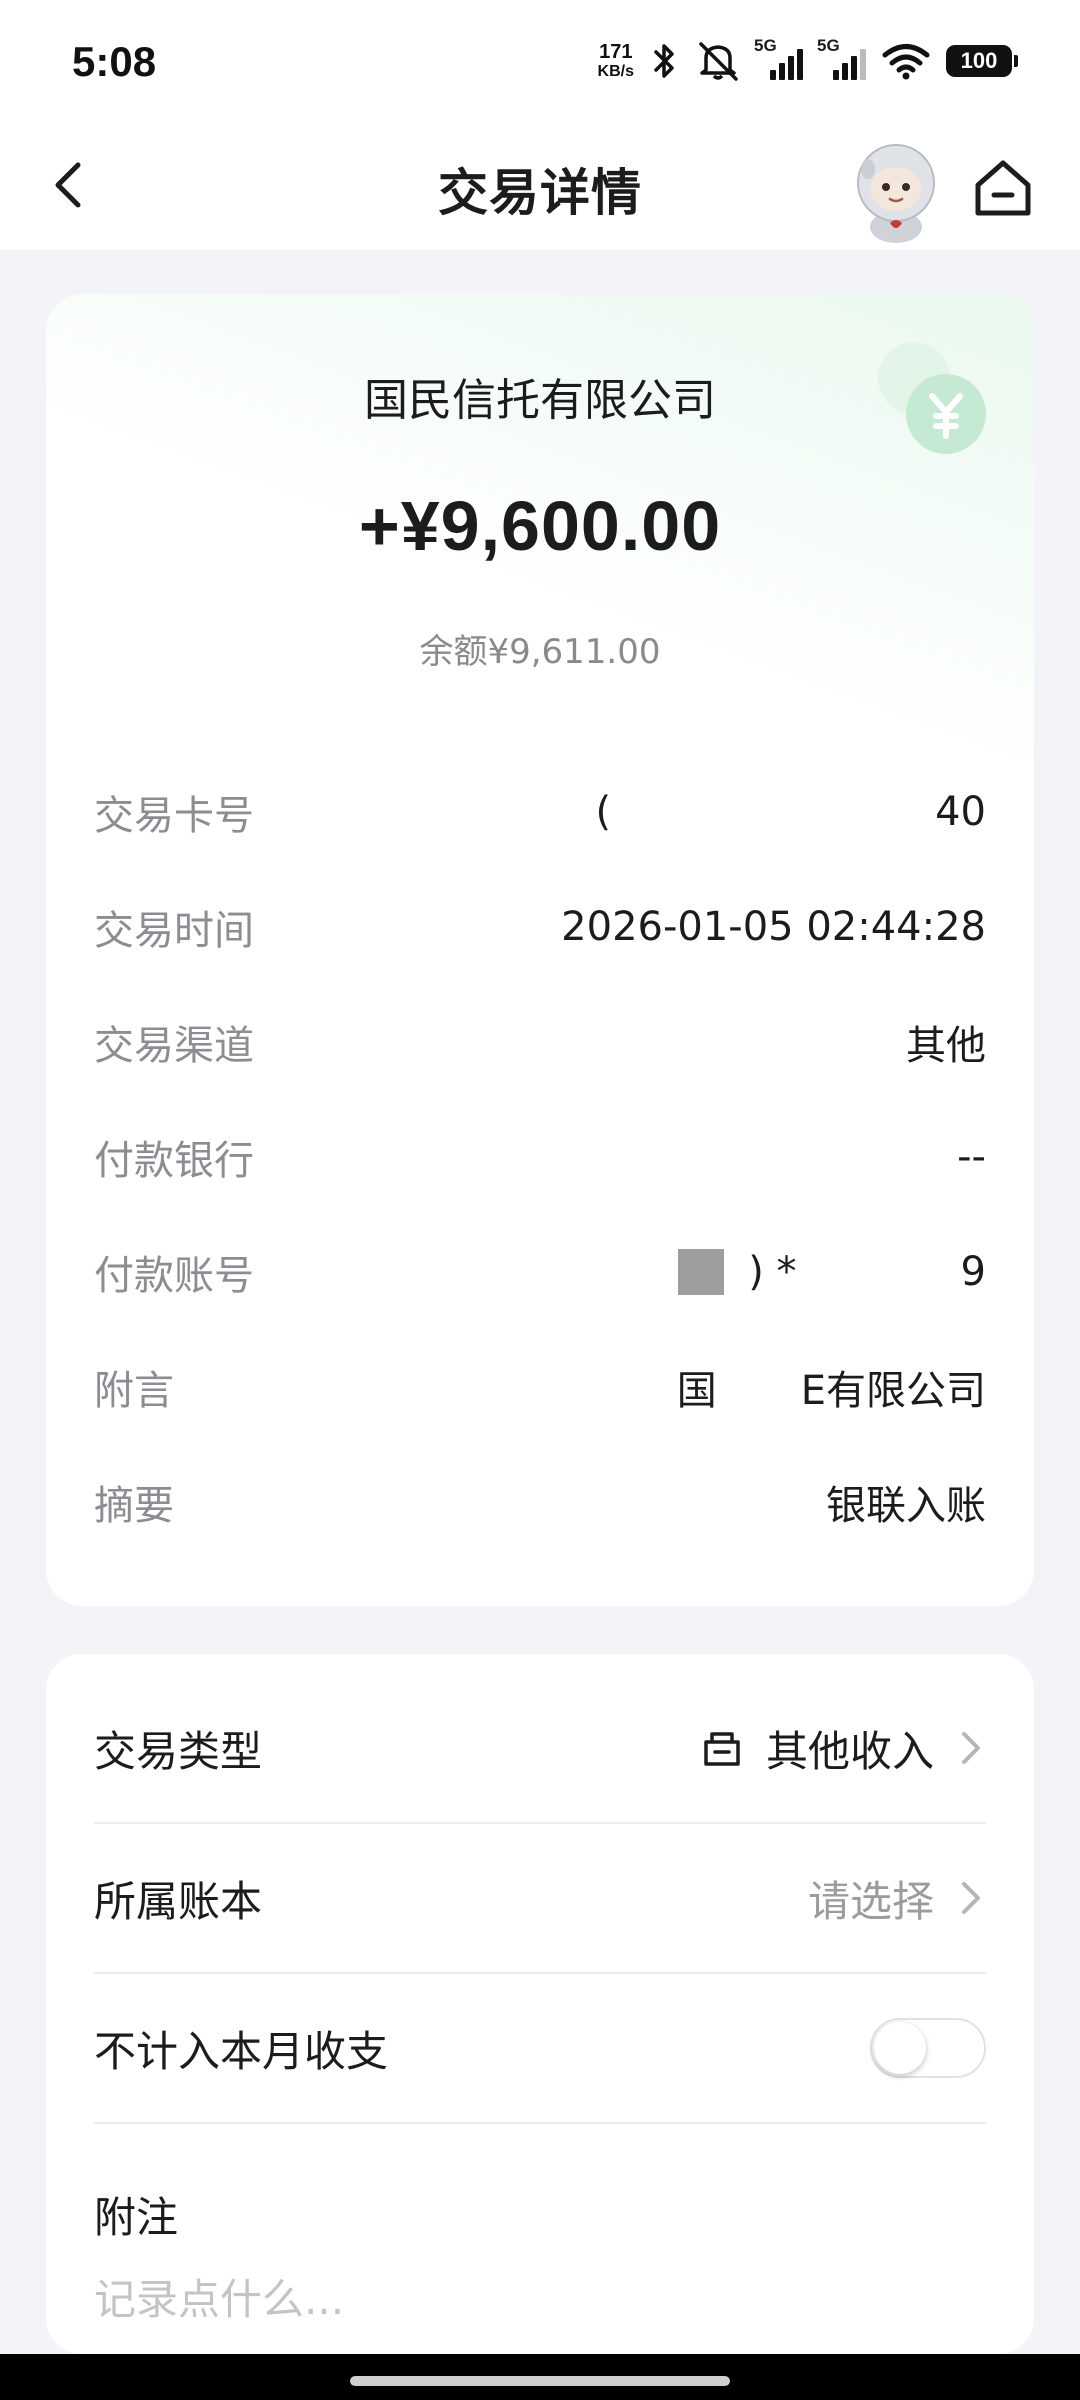  I want to click on payer-account-value: ) * 9, so click(832, 1271).